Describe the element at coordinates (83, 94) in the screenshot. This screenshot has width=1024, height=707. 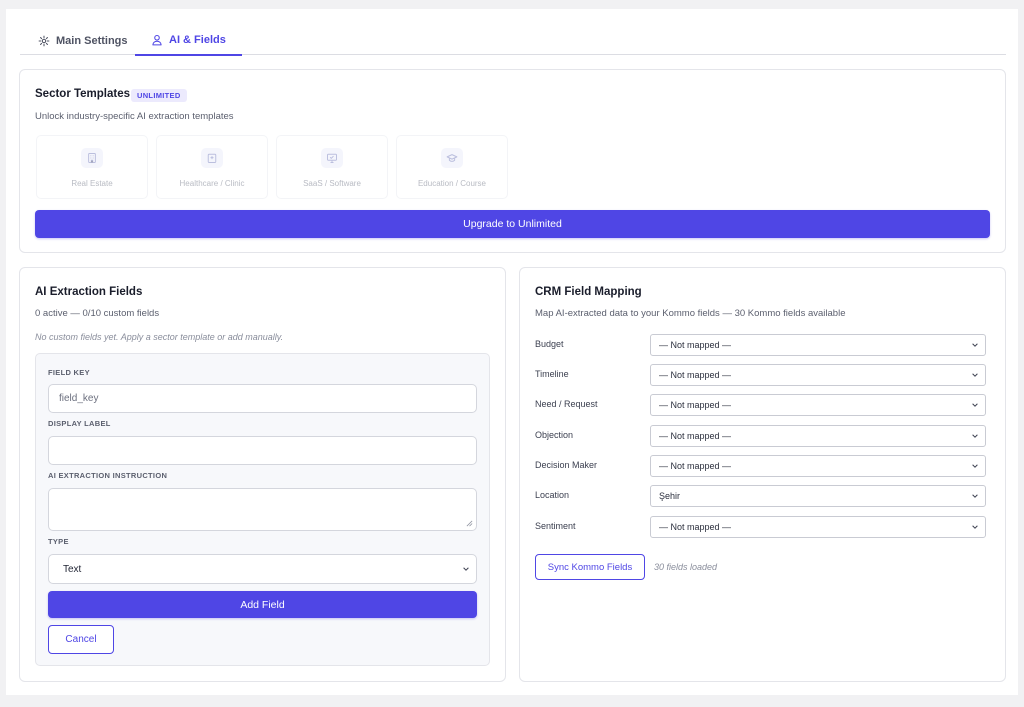
I see `sector-templates-title: Sector Templates` at that location.